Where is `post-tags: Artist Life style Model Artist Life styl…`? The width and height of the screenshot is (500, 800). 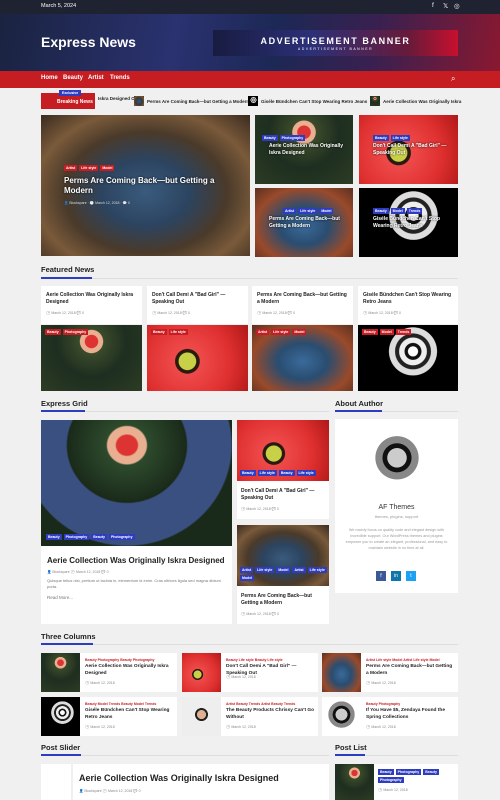 post-tags: Artist Life style Model Artist Life styl… is located at coordinates (412, 660).